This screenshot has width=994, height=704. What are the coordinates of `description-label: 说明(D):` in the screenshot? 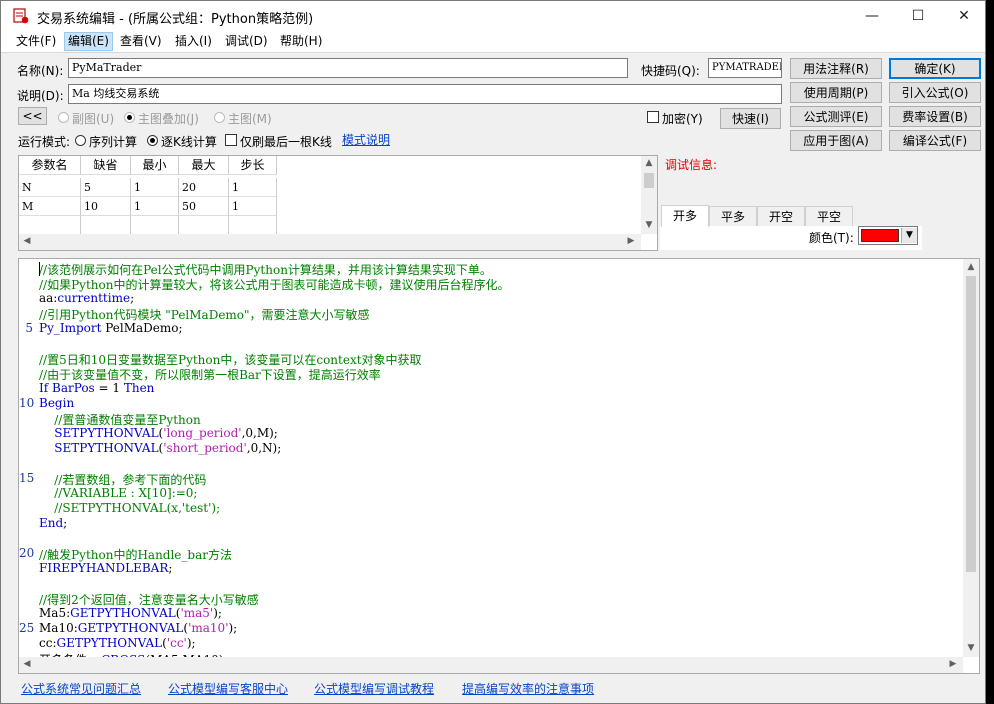 It's located at (40, 96).